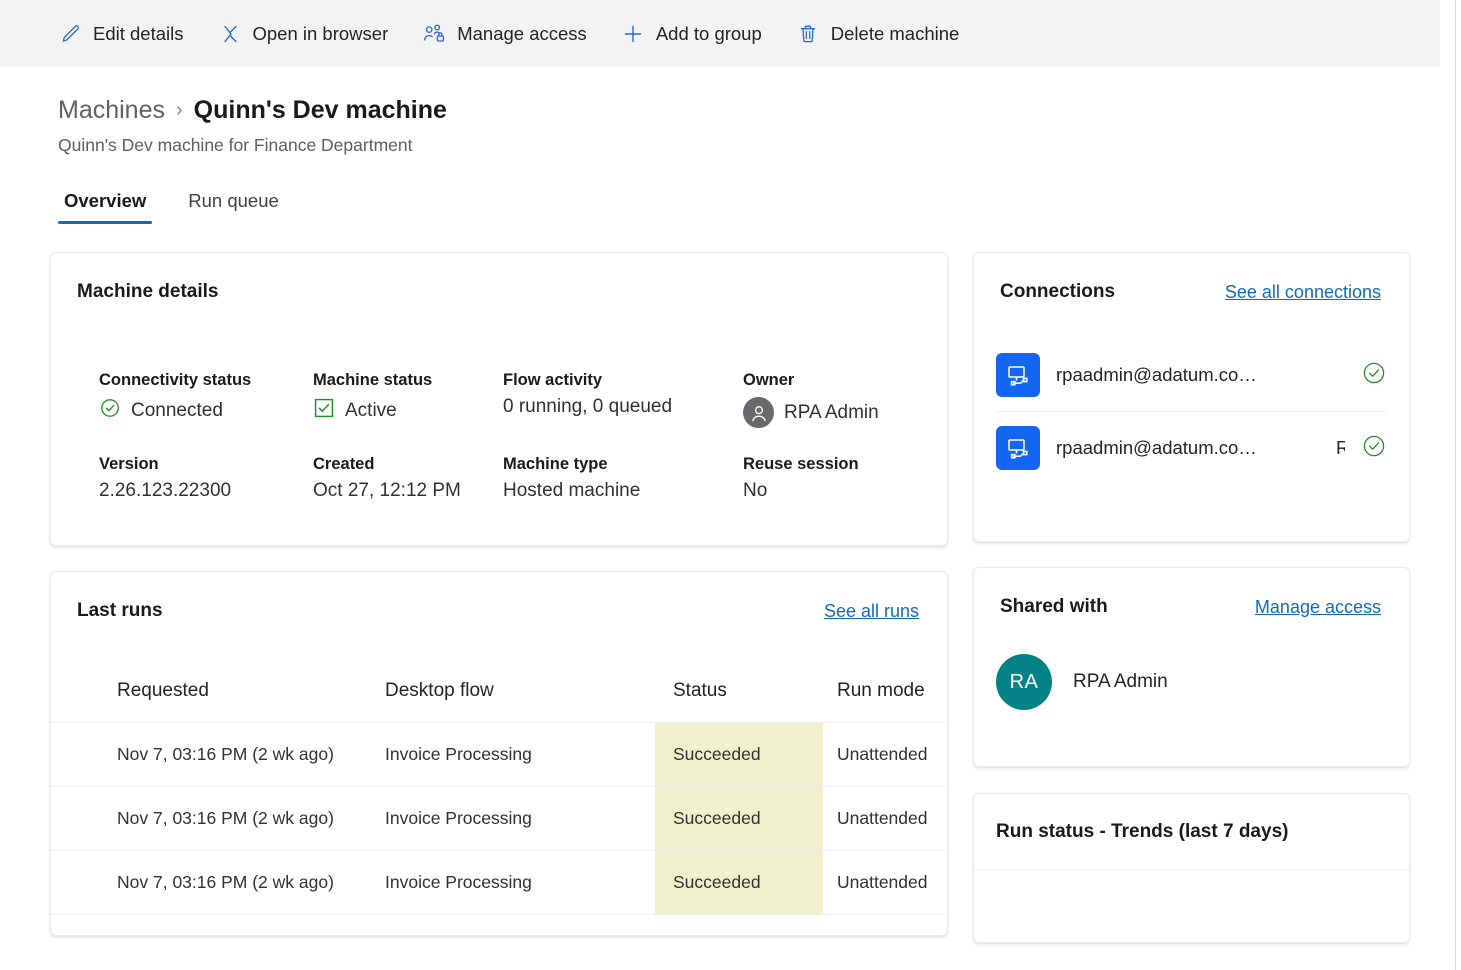  I want to click on run-status-trends-card: Run status - Trends (last 7 days), so click(1191, 868).